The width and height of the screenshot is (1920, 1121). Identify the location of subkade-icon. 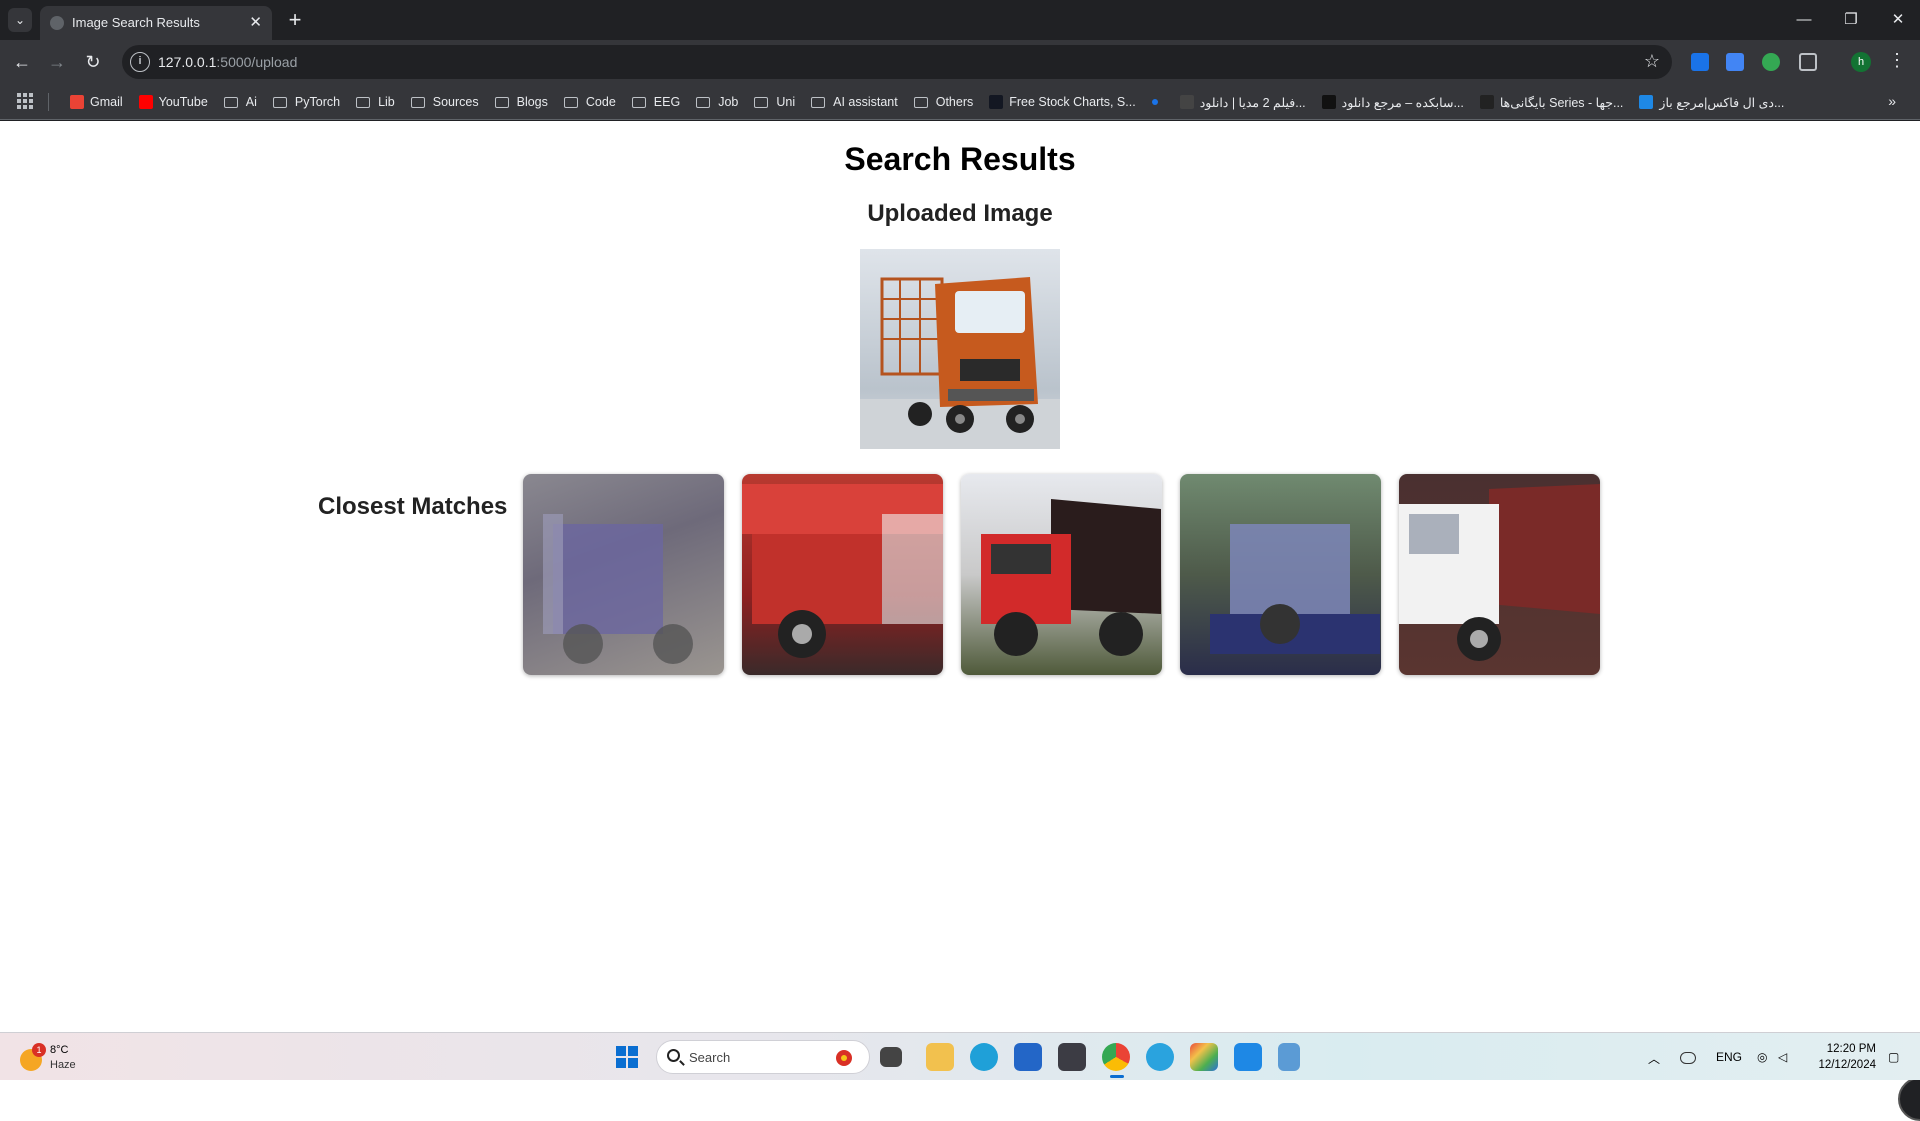
(1328, 102).